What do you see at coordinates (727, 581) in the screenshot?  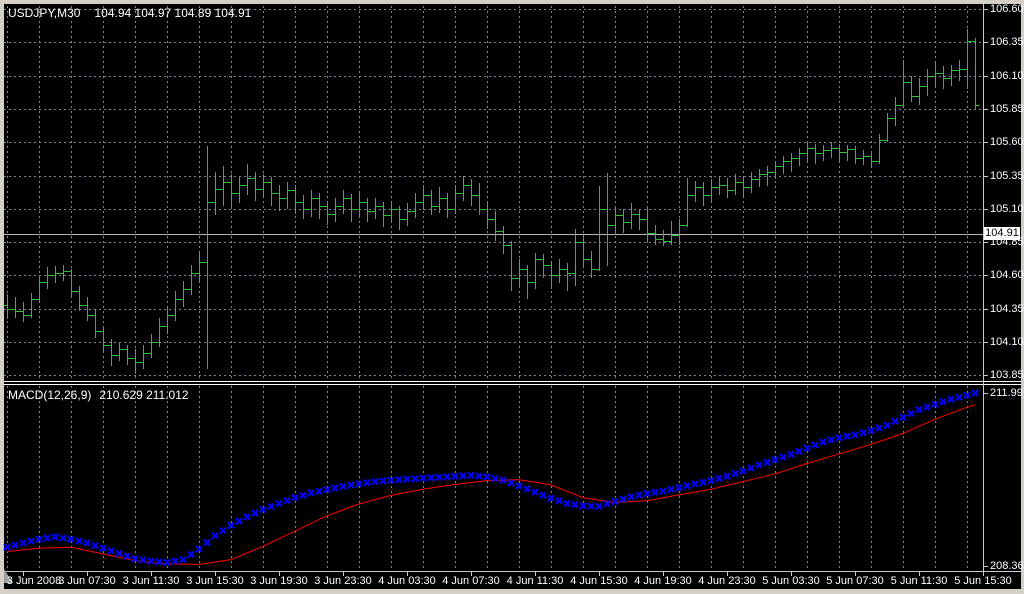 I see `time-axis-label: 4 Jun 23:30` at bounding box center [727, 581].